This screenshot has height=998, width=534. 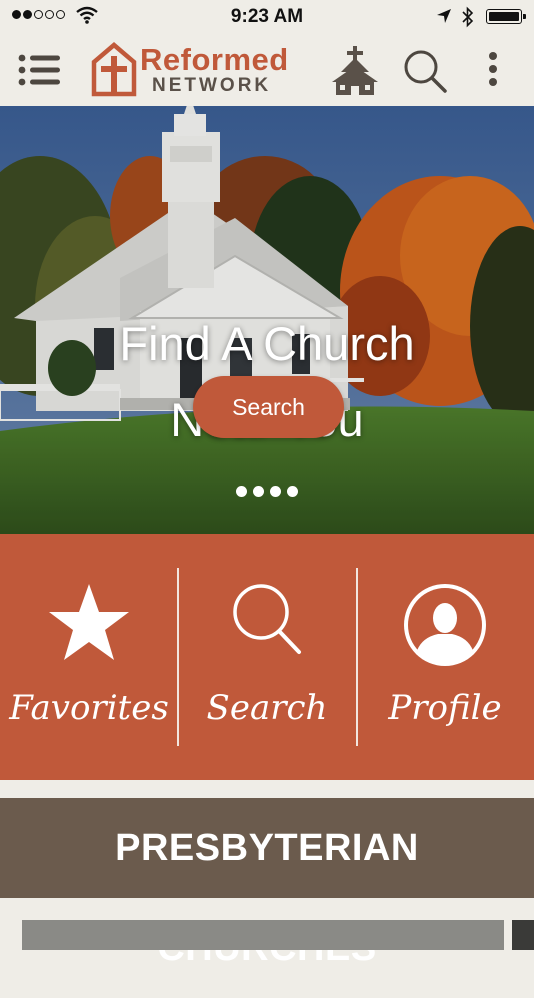 I want to click on location-arrow-icon, so click(x=444, y=16).